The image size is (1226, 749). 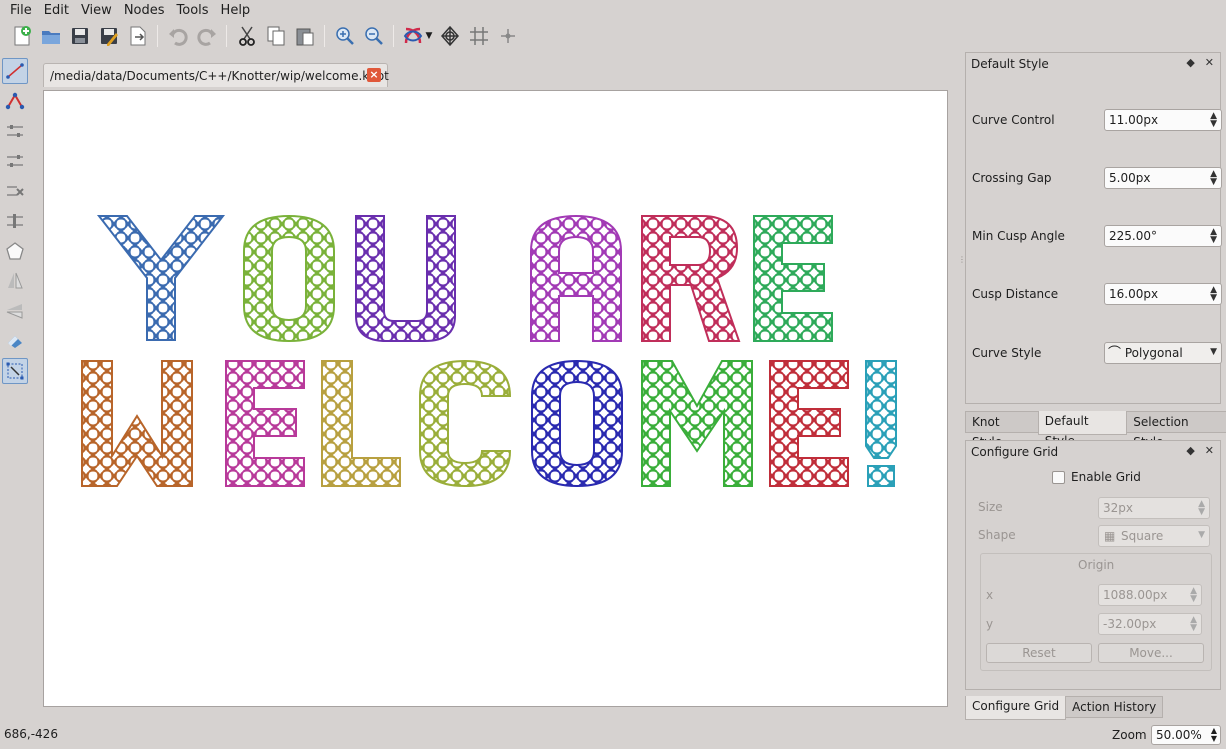 I want to click on polygon-icon, so click(x=15, y=251).